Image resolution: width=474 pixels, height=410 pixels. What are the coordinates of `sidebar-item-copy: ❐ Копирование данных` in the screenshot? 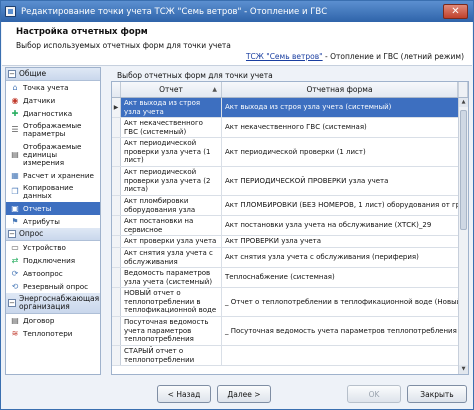 It's located at (53, 192).